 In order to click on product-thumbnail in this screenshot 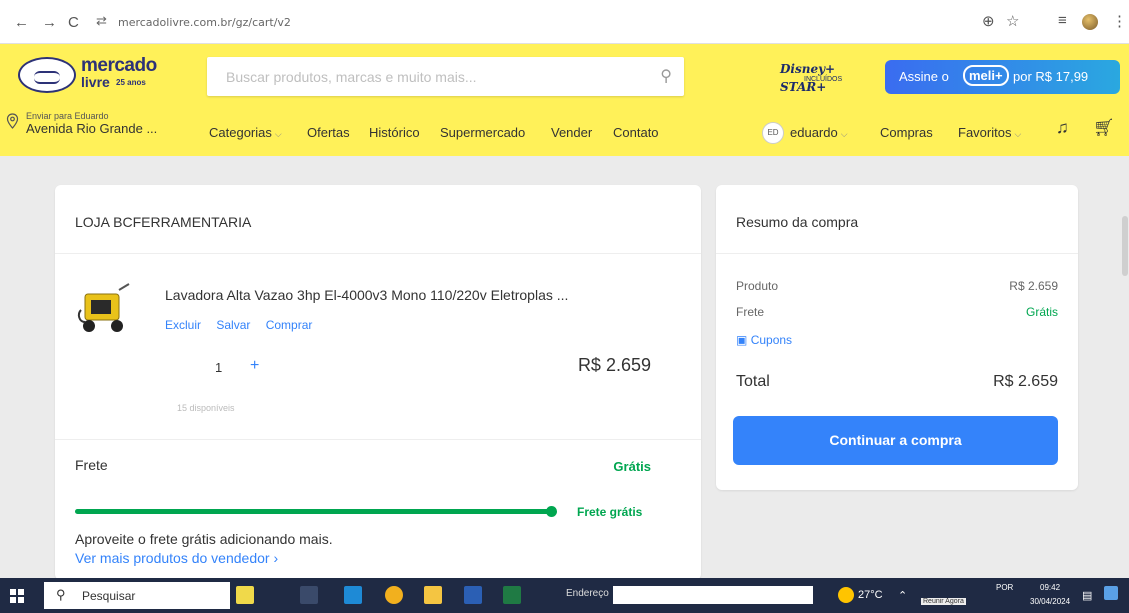, I will do `click(107, 309)`.